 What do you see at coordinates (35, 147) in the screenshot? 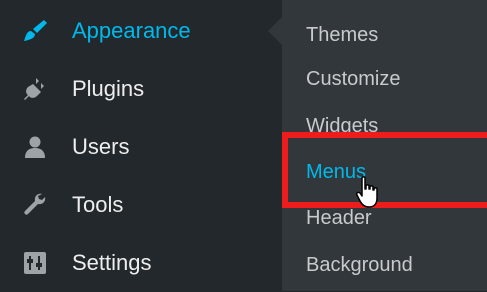
I see `user-icon` at bounding box center [35, 147].